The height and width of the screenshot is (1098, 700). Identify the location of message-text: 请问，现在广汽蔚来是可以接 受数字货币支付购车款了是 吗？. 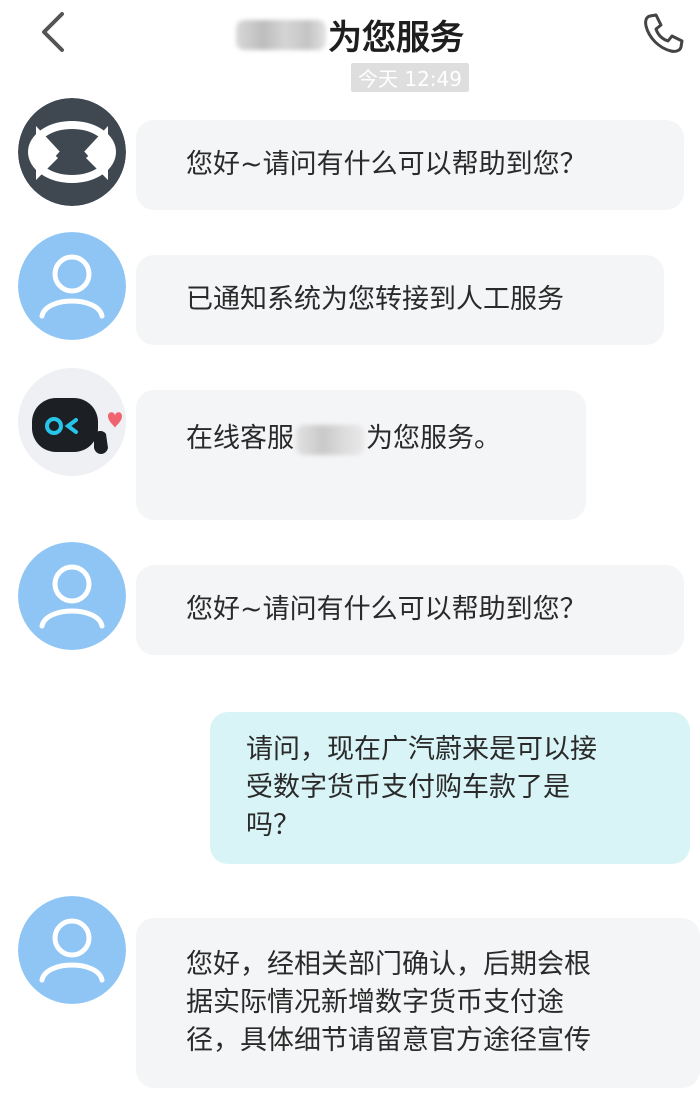
(421, 787).